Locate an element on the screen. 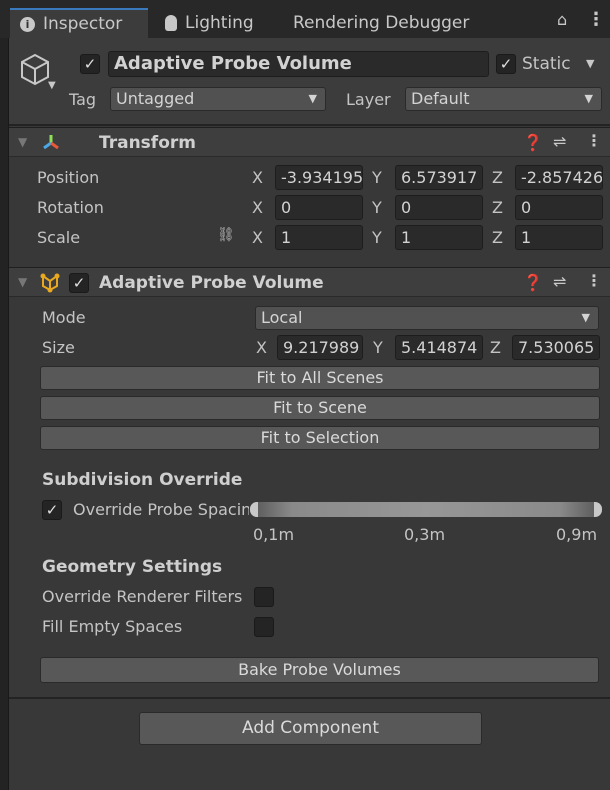 This screenshot has height=790, width=610. tick-label: 0,3m is located at coordinates (425, 534).